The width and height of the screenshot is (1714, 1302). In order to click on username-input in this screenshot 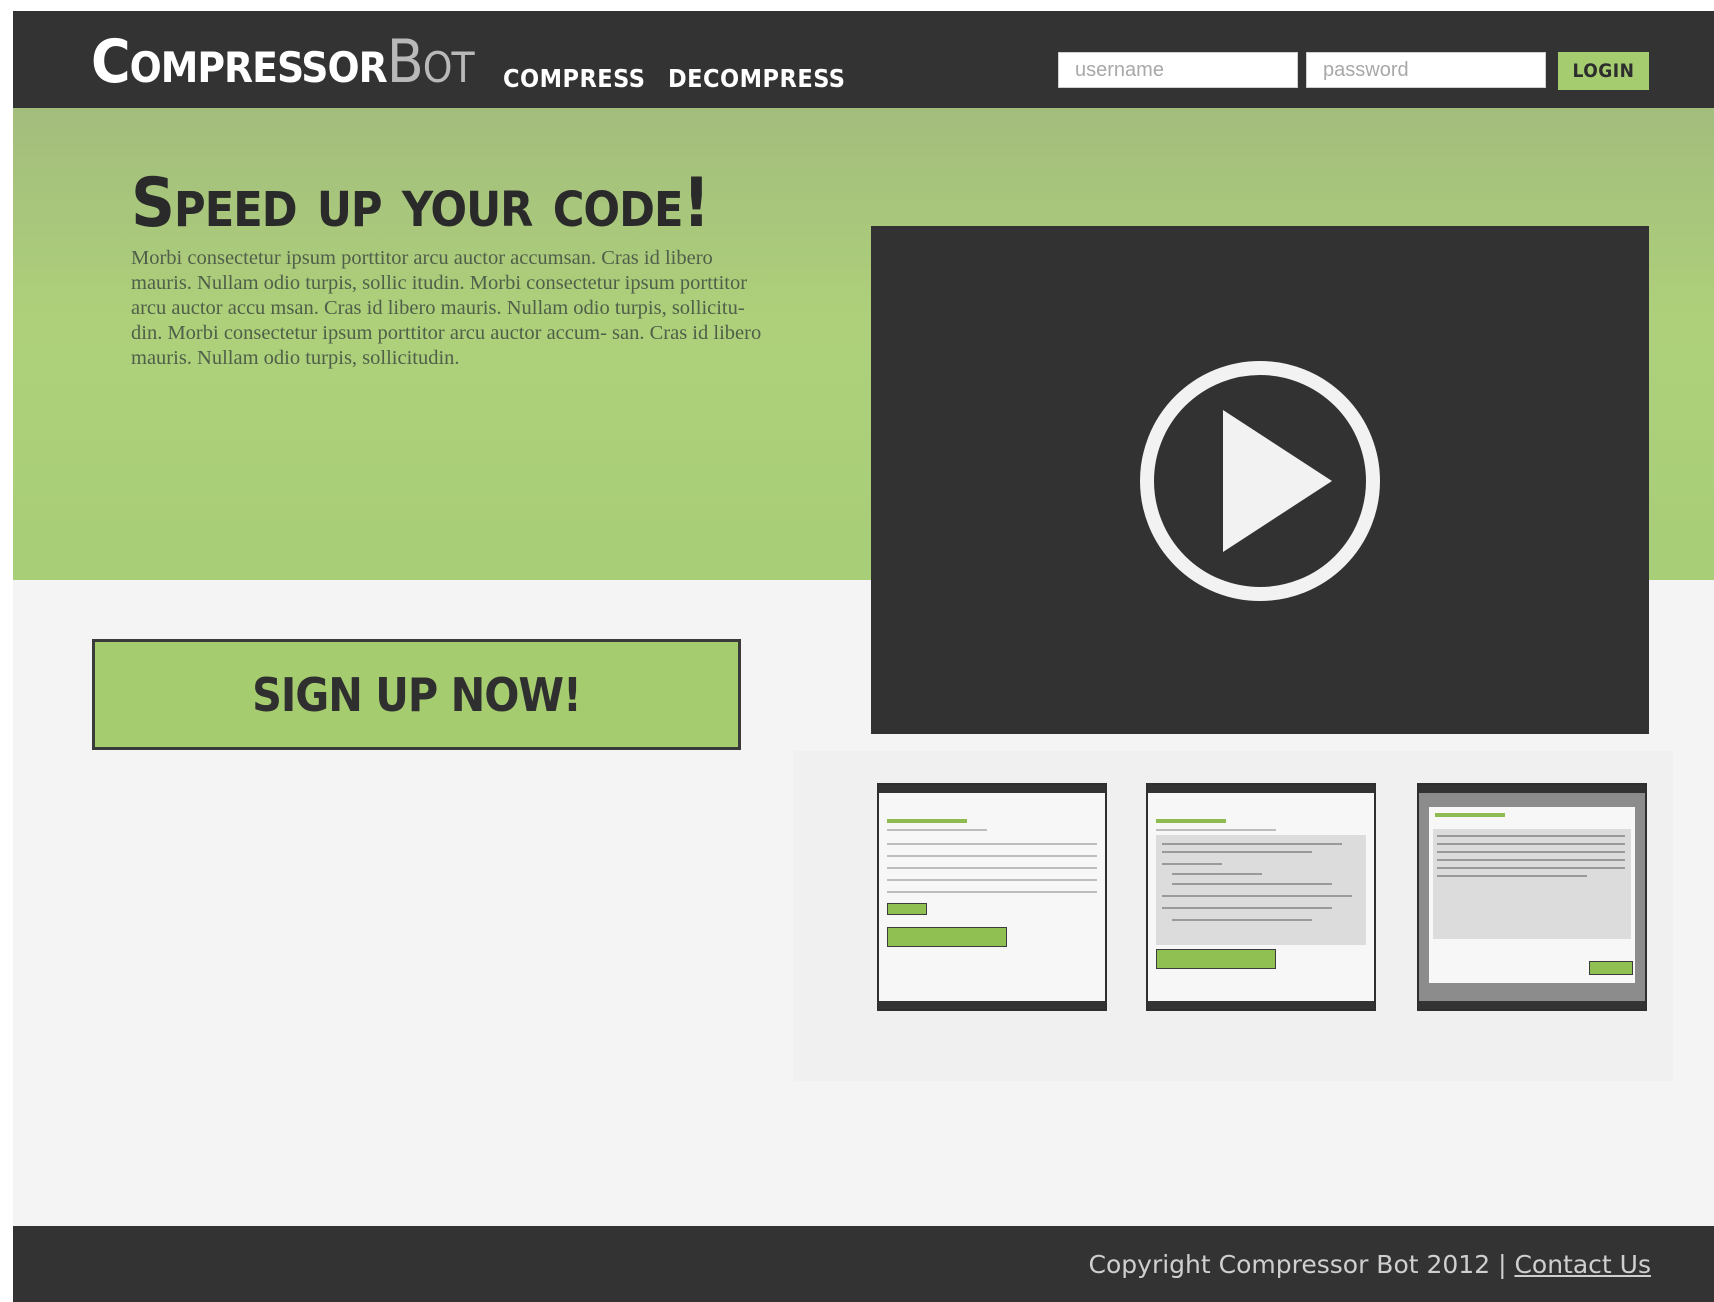, I will do `click(1178, 70)`.